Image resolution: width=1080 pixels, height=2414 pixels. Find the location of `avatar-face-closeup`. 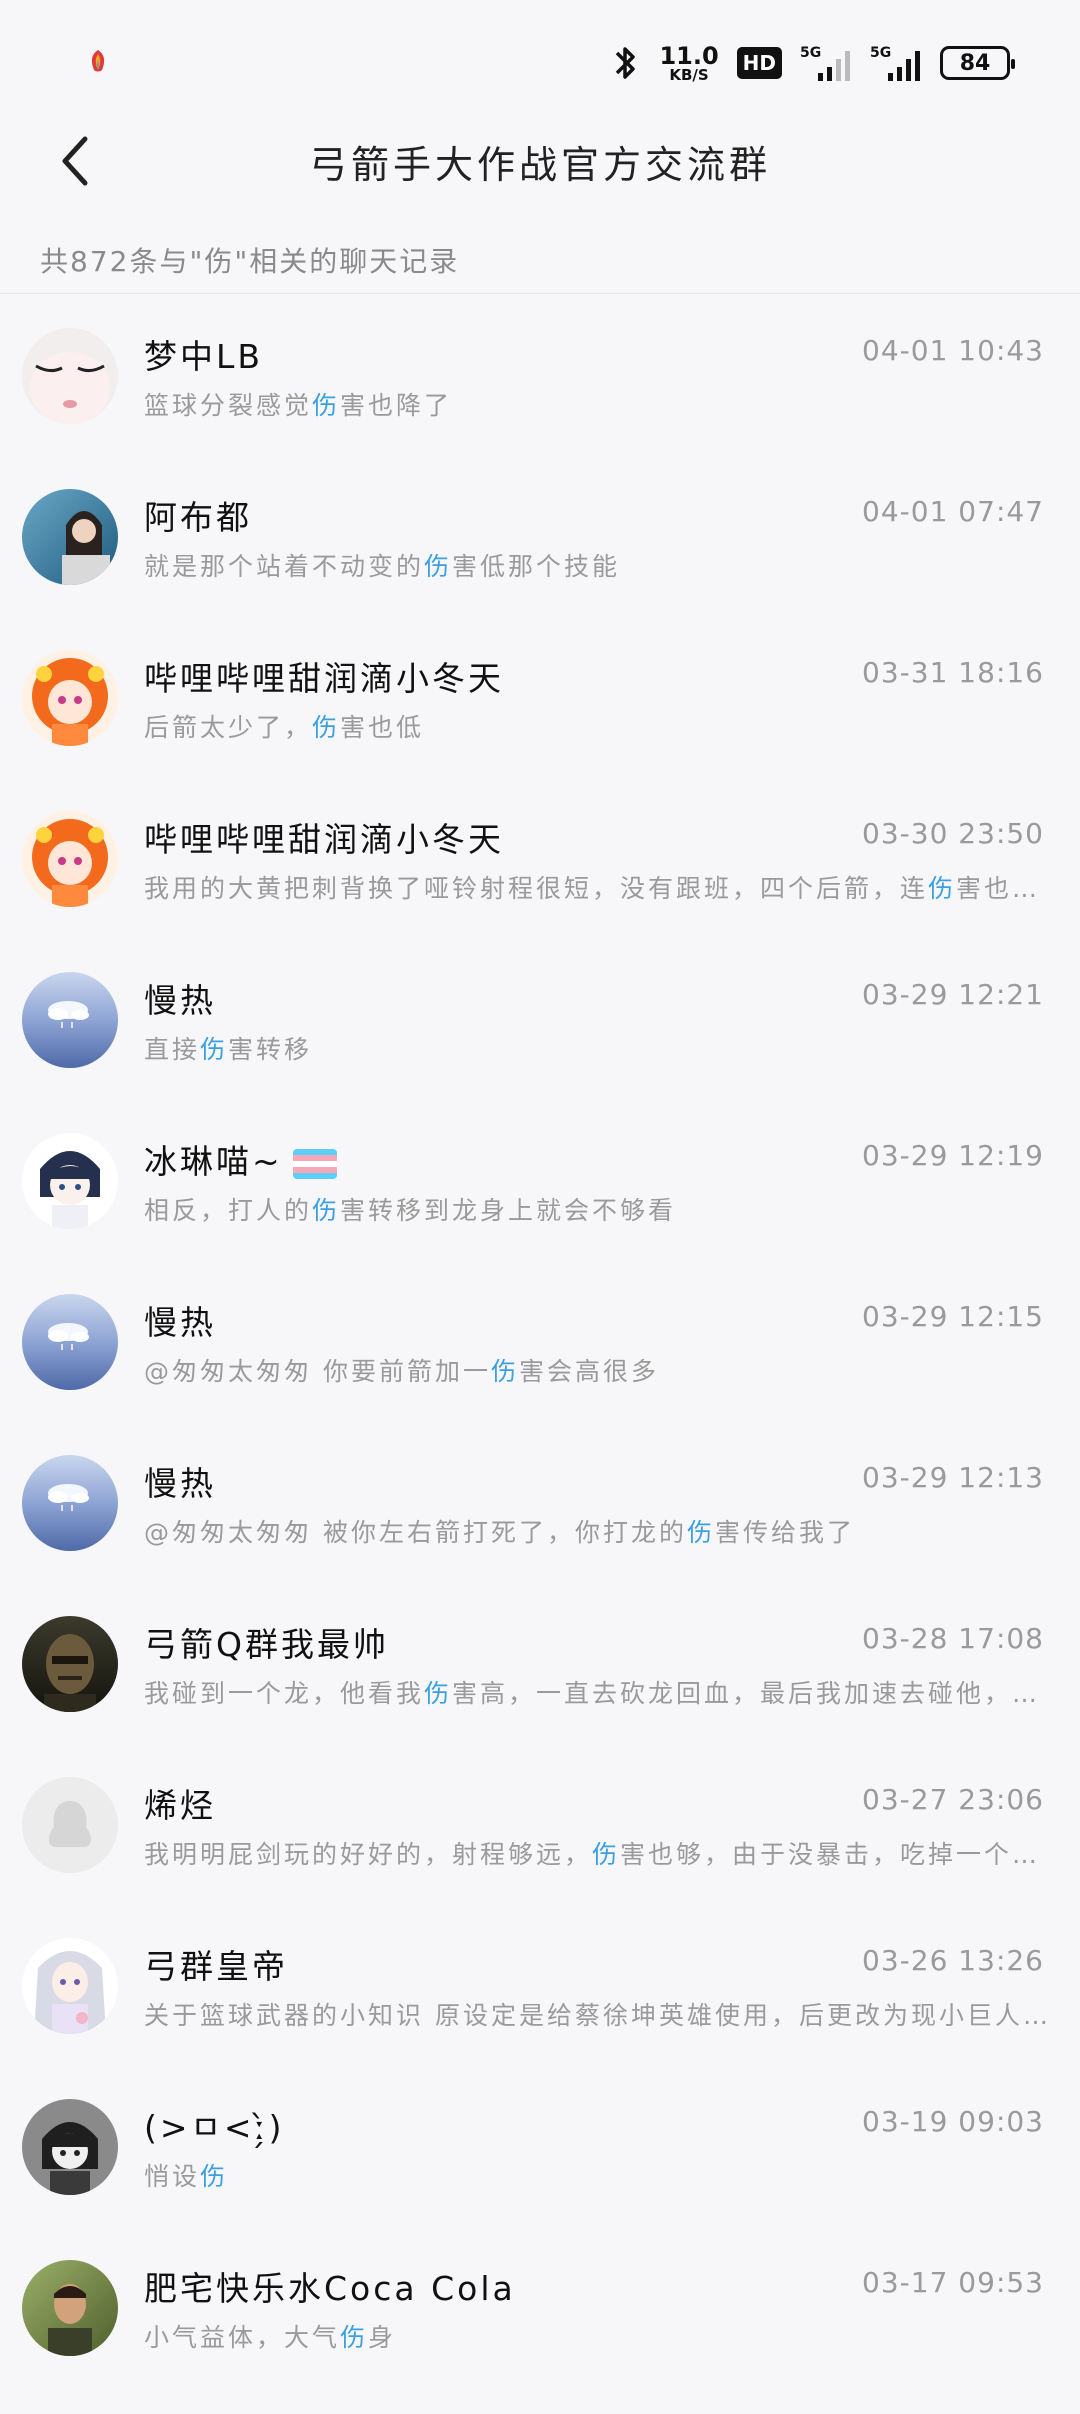

avatar-face-closeup is located at coordinates (70, 376).